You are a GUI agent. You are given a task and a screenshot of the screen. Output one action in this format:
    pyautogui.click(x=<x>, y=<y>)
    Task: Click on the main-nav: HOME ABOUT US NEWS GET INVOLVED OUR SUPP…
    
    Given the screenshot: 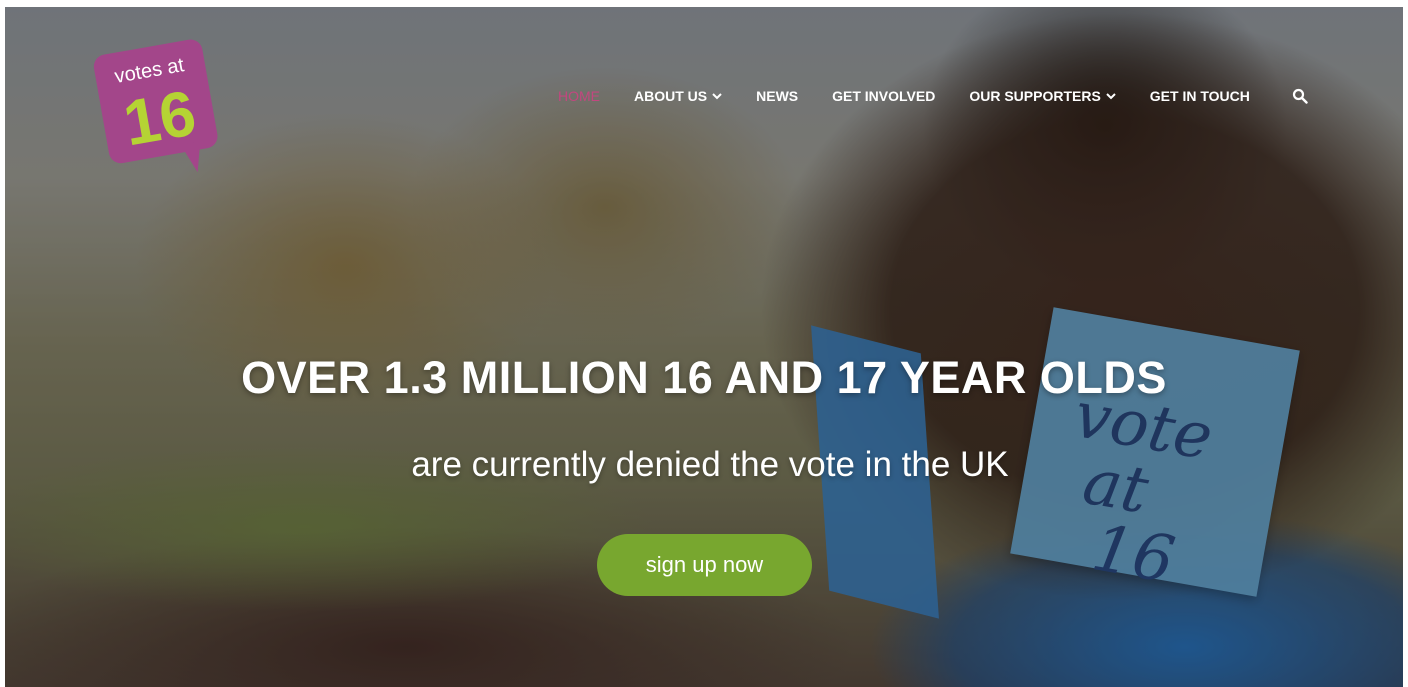 What is the action you would take?
    pyautogui.click(x=933, y=96)
    